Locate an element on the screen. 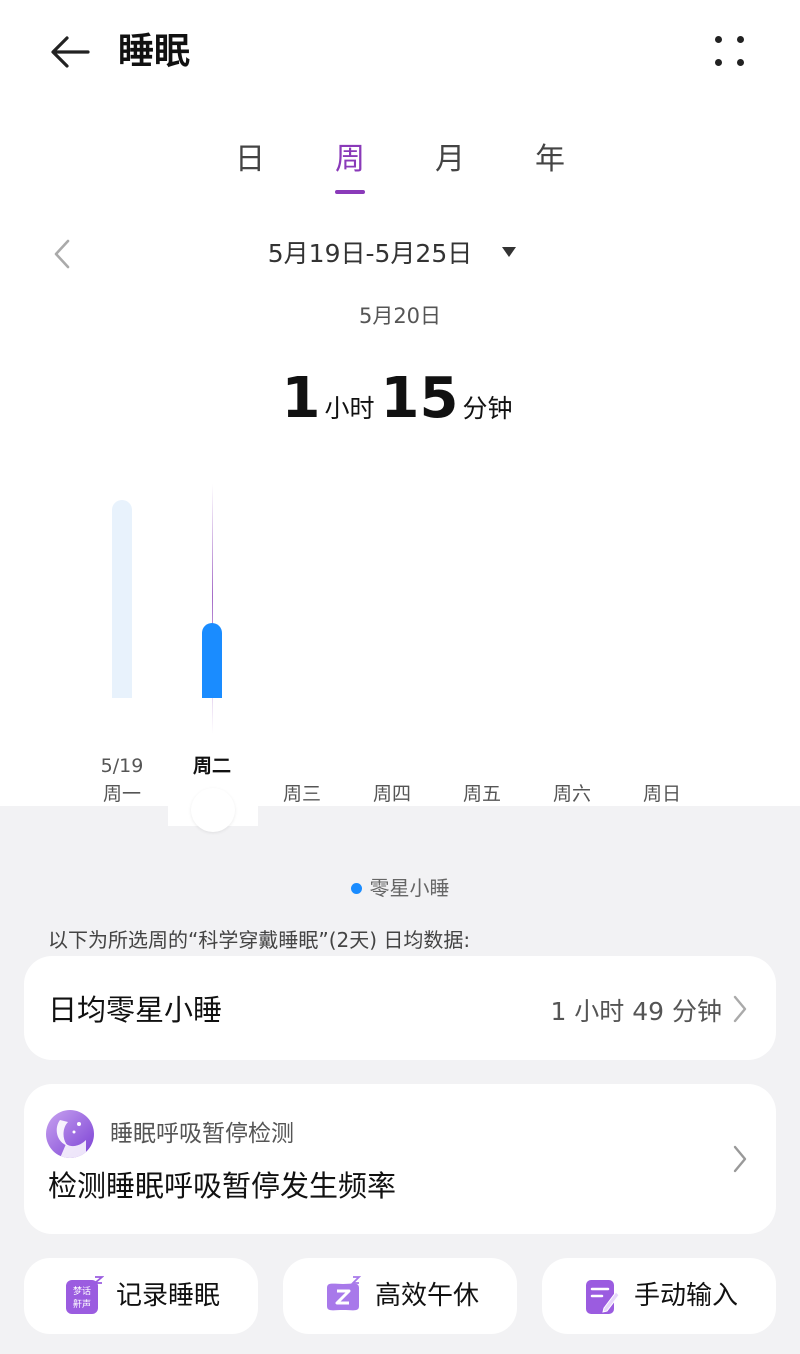 Image resolution: width=800 pixels, height=1354 pixels. chart-legend: 零星小睡 is located at coordinates (400, 888).